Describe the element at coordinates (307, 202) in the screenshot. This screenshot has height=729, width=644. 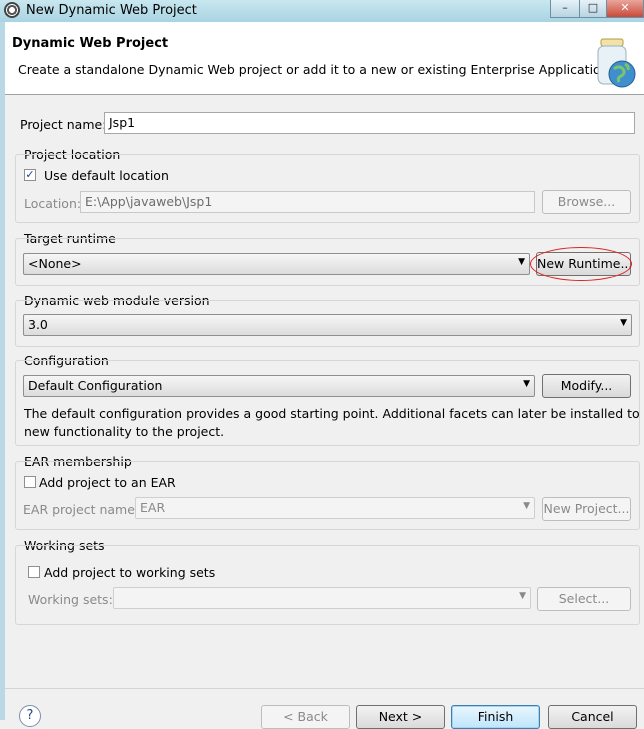
I see `location-input: E:\App\javaweb\Jsp1` at that location.